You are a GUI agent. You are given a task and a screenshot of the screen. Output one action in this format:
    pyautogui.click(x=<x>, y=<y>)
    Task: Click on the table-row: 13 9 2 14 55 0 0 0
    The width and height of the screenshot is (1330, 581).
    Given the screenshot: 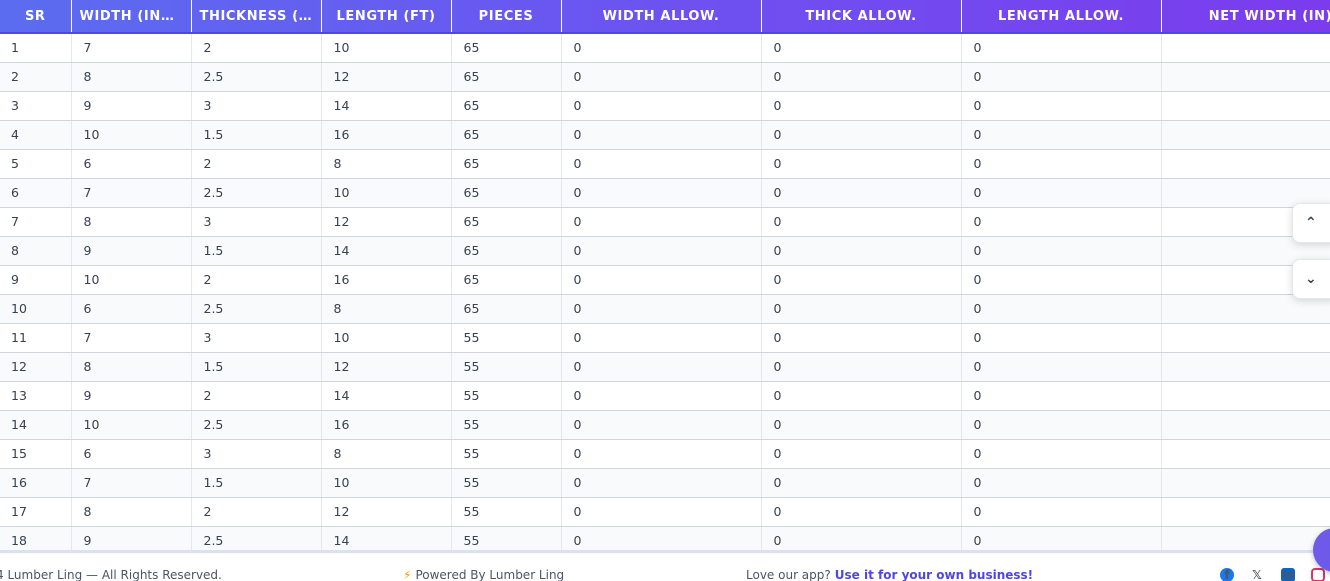 What is the action you would take?
    pyautogui.click(x=665, y=396)
    